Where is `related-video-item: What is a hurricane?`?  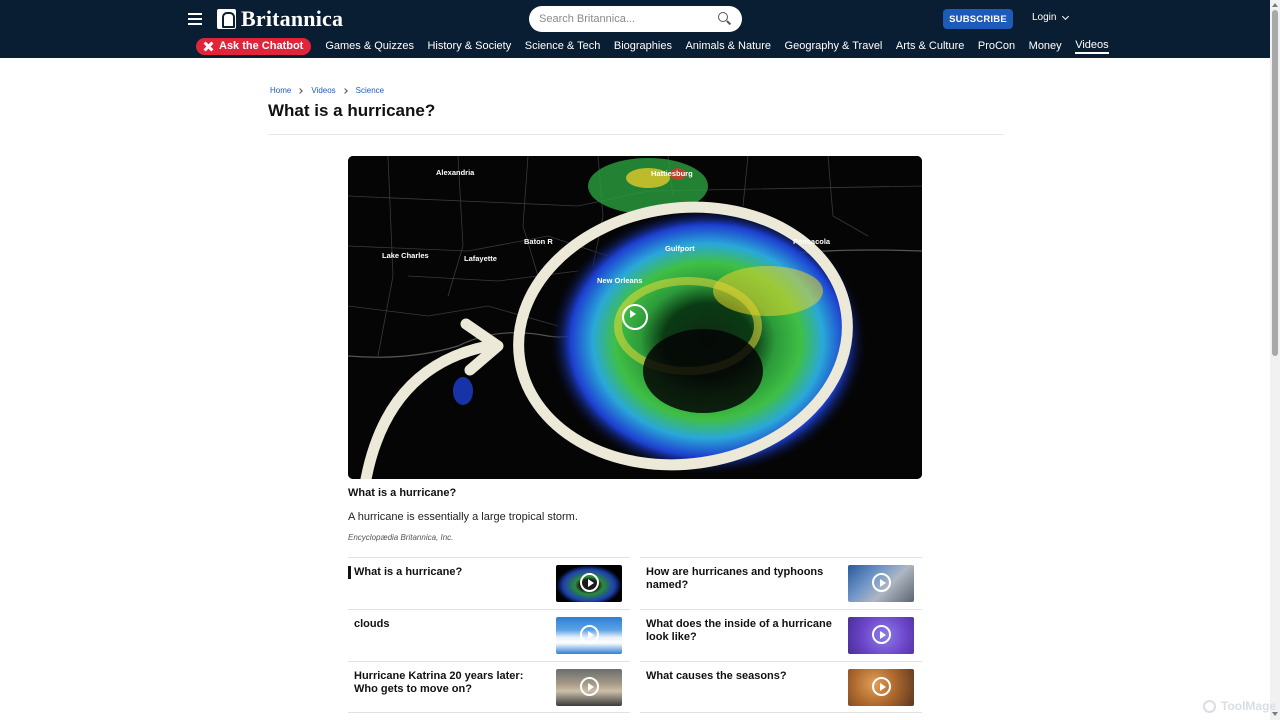
related-video-item: What is a hurricane? is located at coordinates (489, 583).